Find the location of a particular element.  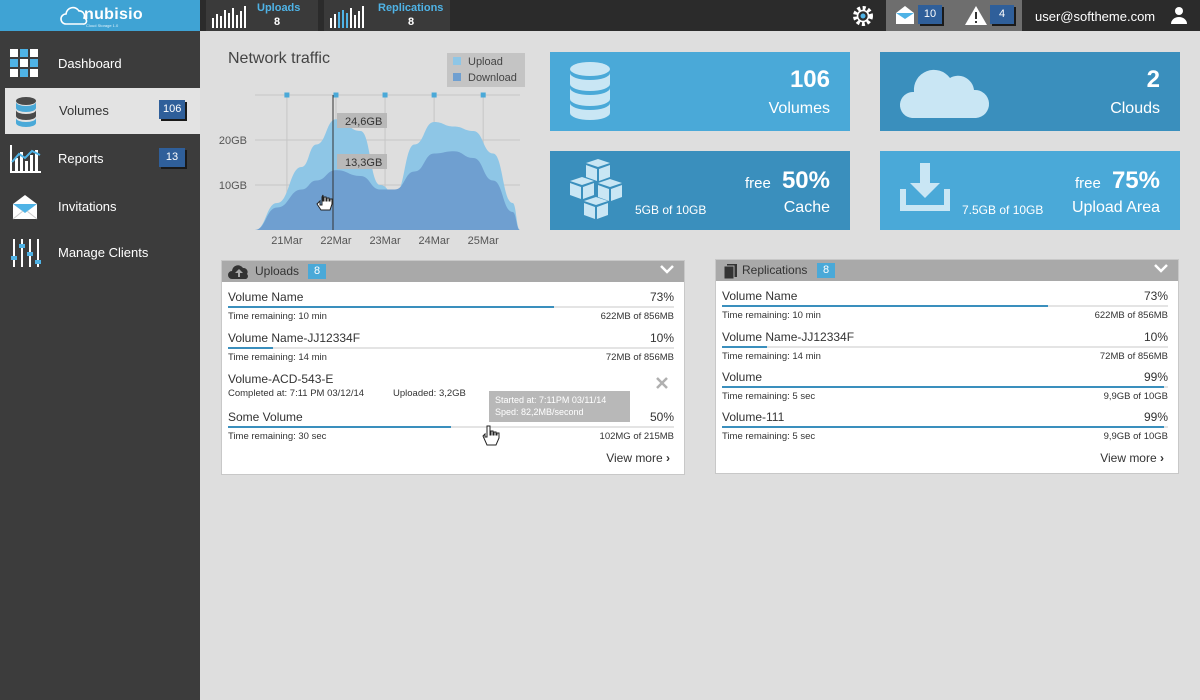

uploads-bars-icon is located at coordinates (229, 17).